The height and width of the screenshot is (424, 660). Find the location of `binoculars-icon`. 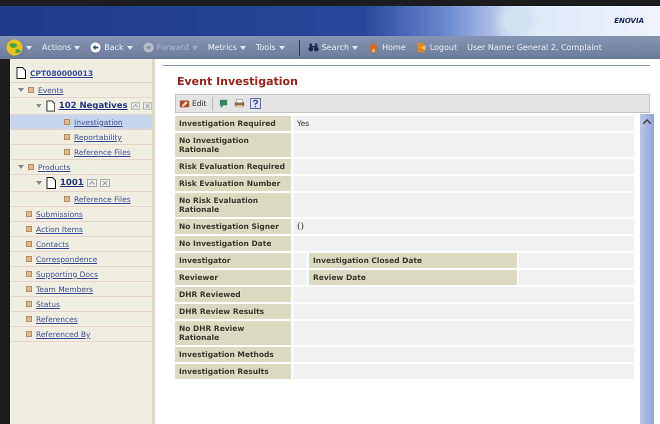

binoculars-icon is located at coordinates (313, 47).